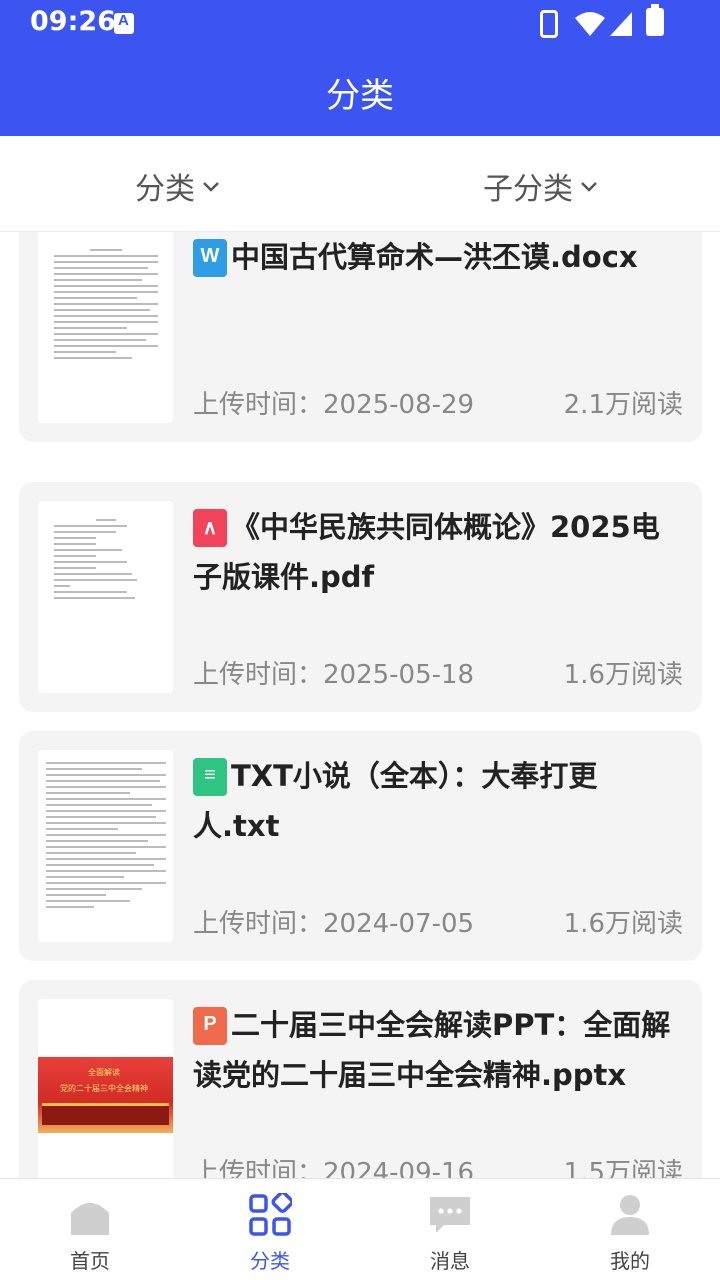 Image resolution: width=720 pixels, height=1280 pixels. Describe the element at coordinates (334, 405) in the screenshot. I see `upload-date: 上传时间：2025-08-29` at that location.